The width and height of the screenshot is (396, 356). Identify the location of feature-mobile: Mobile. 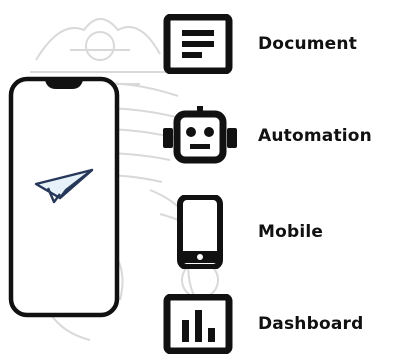
(276, 232).